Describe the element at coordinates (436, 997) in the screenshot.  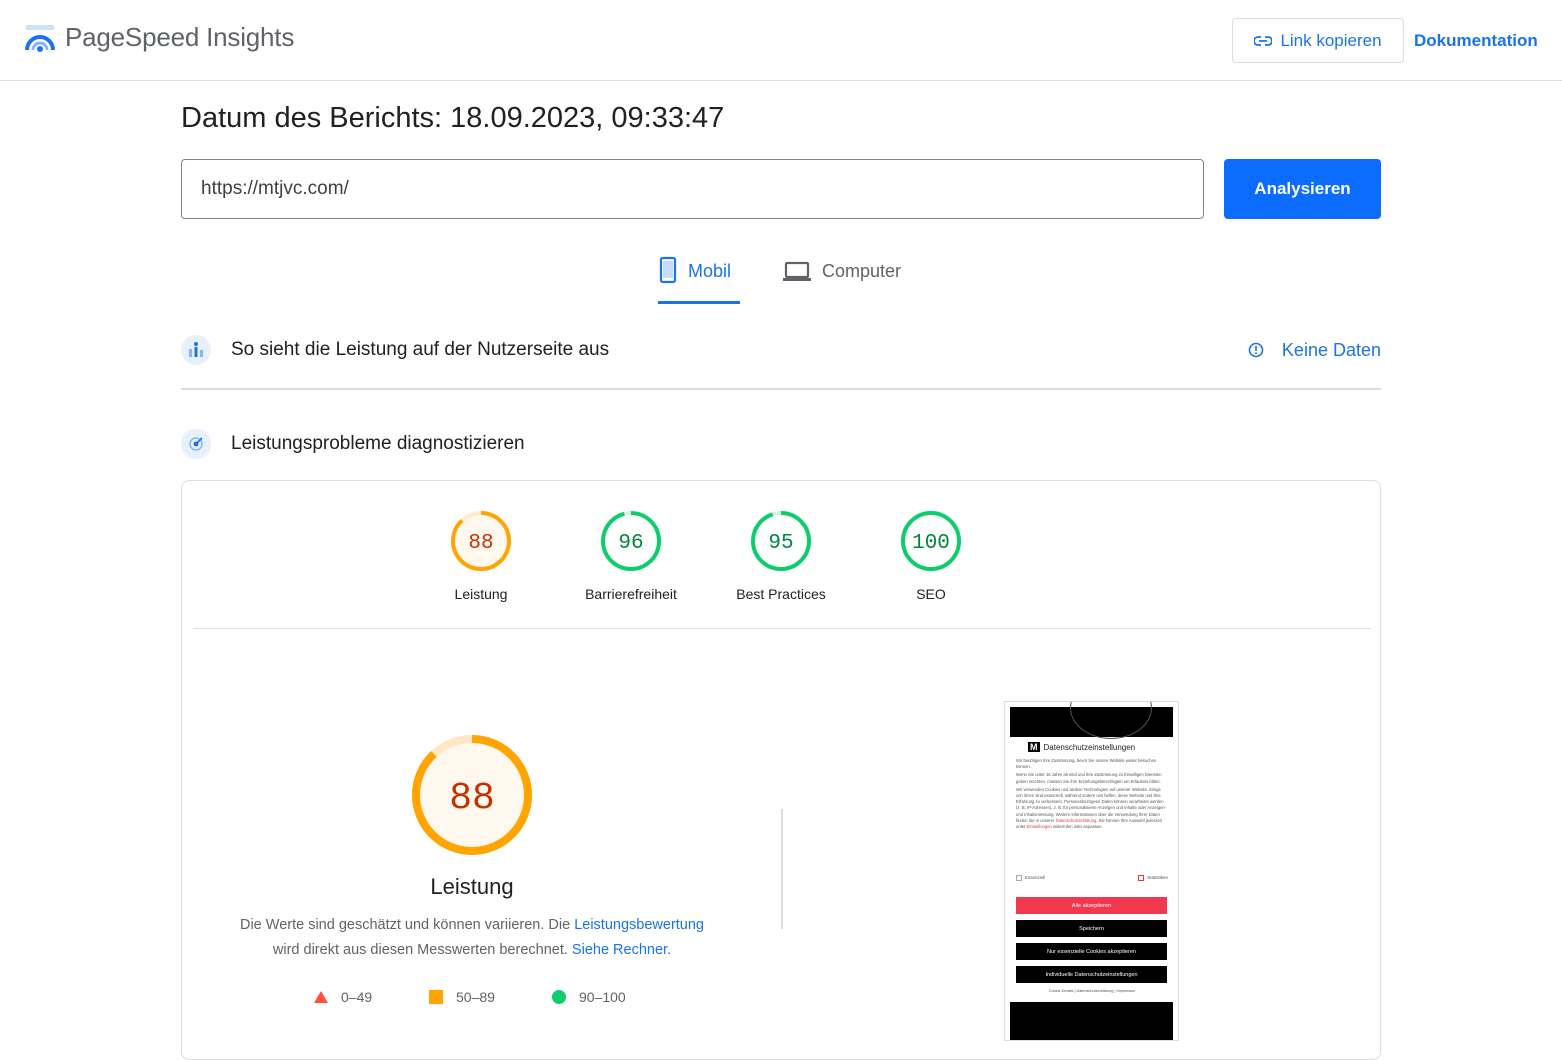
I see `square-icon` at that location.